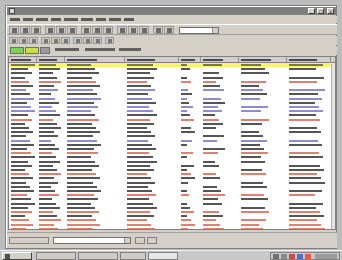 The image size is (342, 260). Describe the element at coordinates (172, 228) in the screenshot. I see `table-row` at that location.